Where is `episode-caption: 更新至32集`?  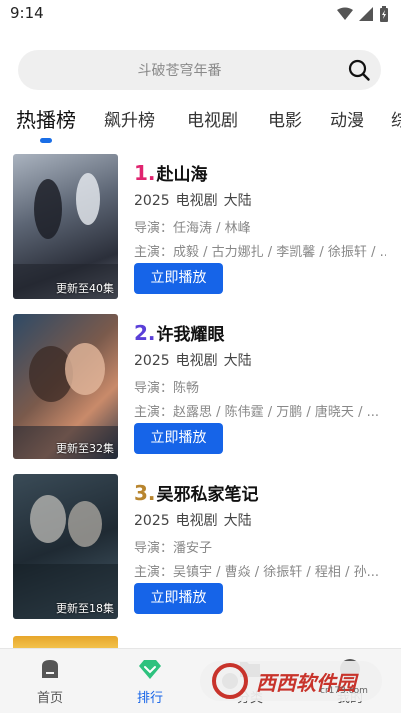
episode-caption: 更新至32集 is located at coordinates (85, 448).